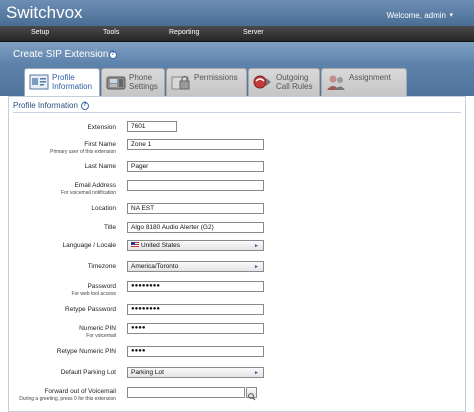 Image resolution: width=474 pixels, height=412 pixels. What do you see at coordinates (292, 77) in the screenshot?
I see `tab-label: Outgoing` at bounding box center [292, 77].